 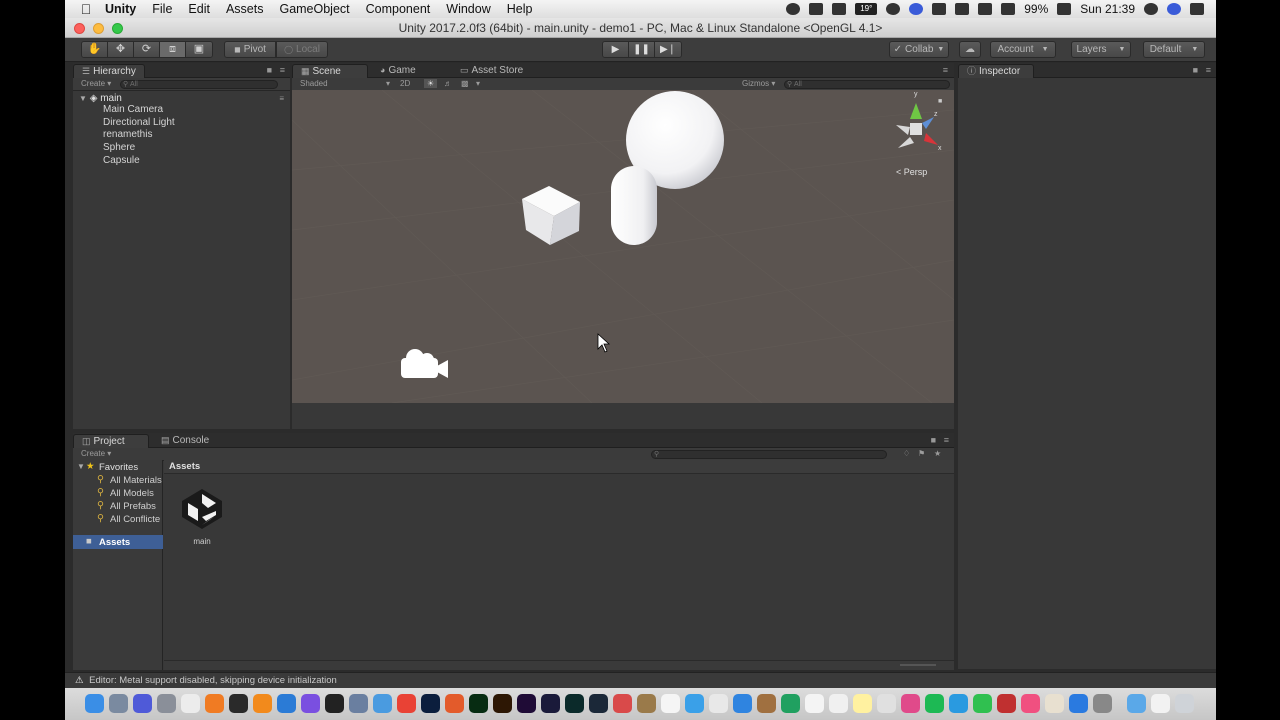 What do you see at coordinates (94, 703) in the screenshot?
I see `finder-icon` at bounding box center [94, 703].